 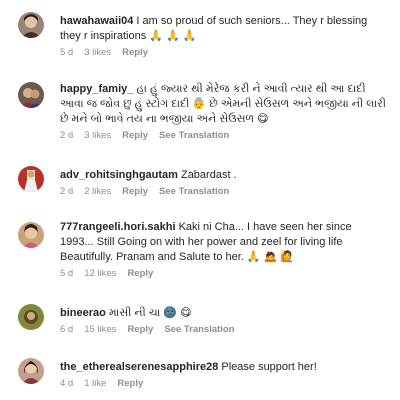 What do you see at coordinates (223, 384) in the screenshot?
I see `comment-meta: 4 d 1 like Reply` at bounding box center [223, 384].